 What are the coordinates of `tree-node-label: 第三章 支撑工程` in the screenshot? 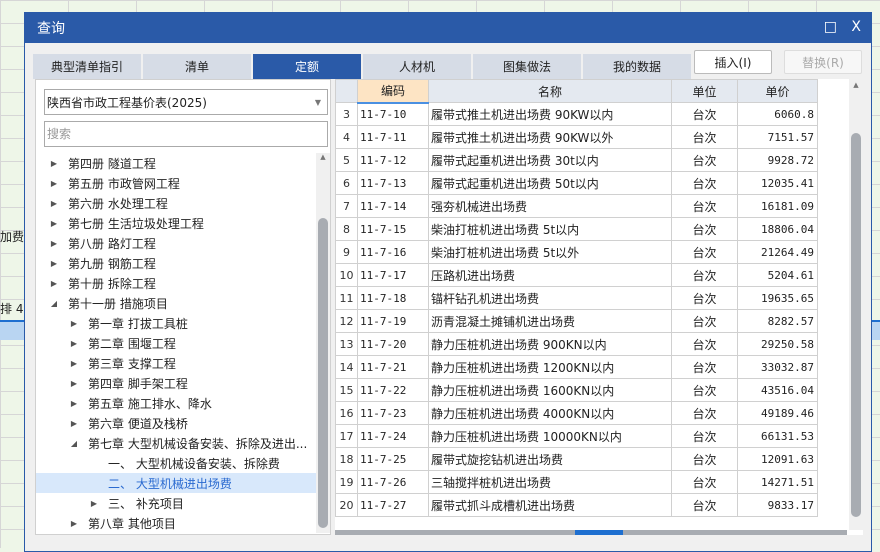 It's located at (132, 363).